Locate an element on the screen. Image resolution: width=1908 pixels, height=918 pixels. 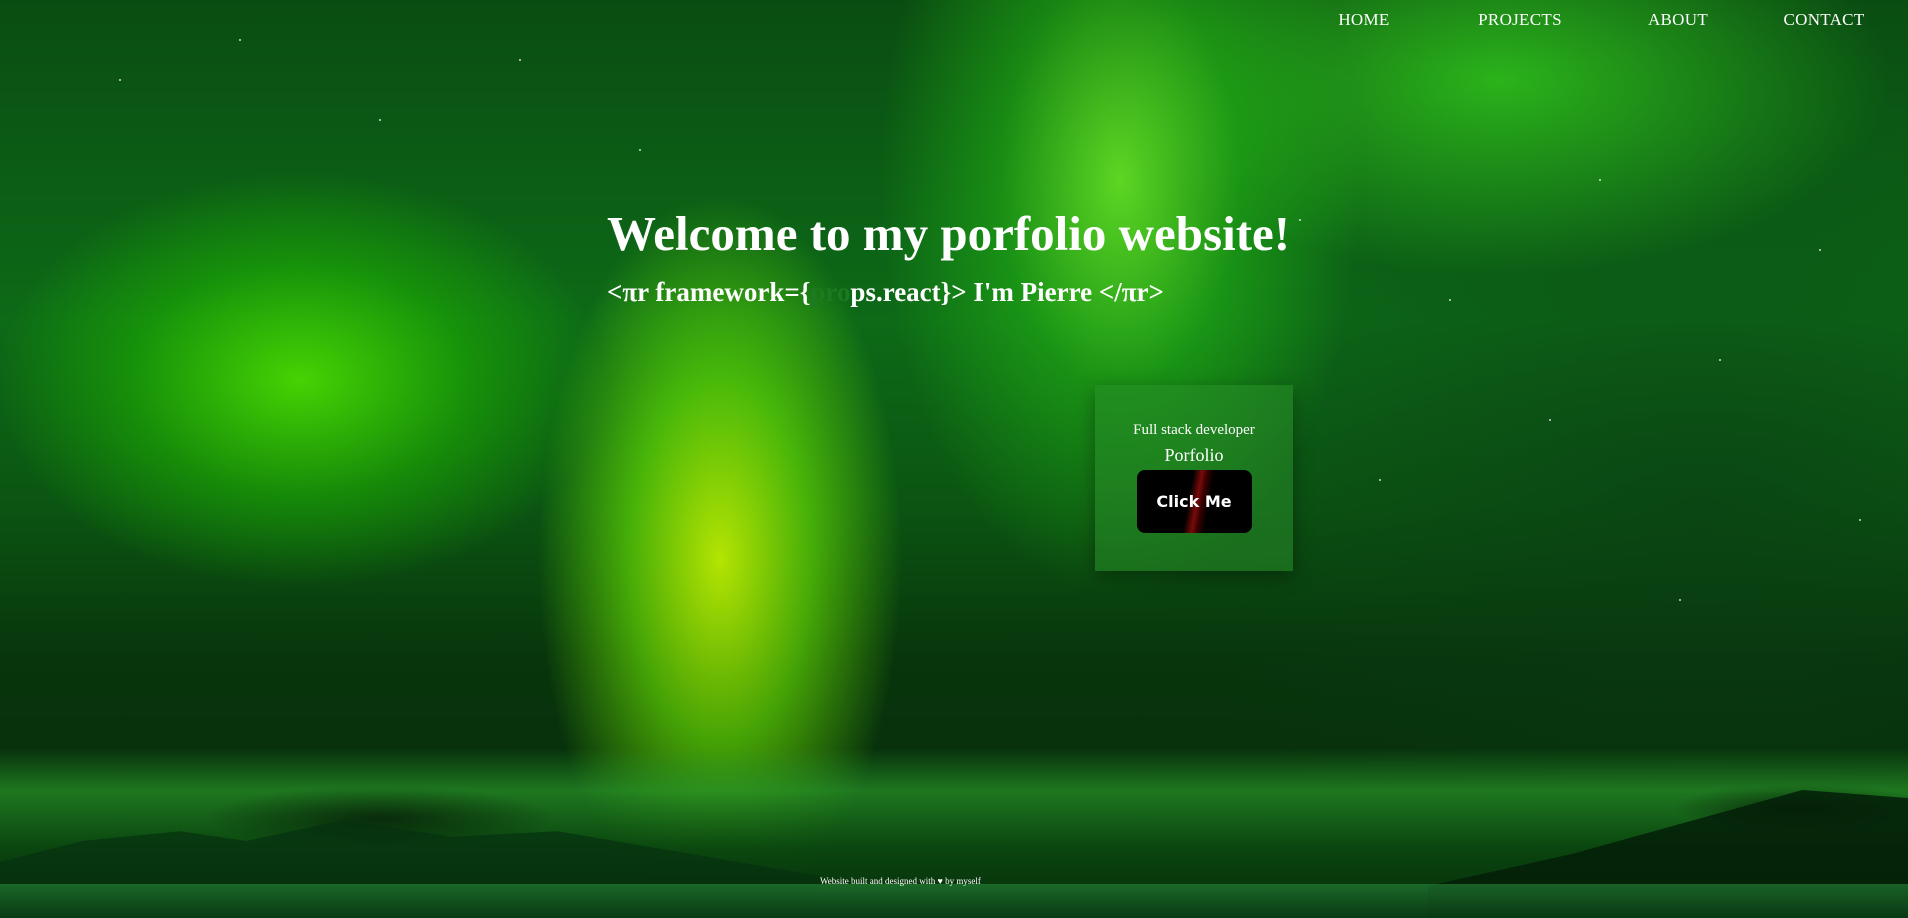
card-role: Full stack developer is located at coordinates (1194, 430).